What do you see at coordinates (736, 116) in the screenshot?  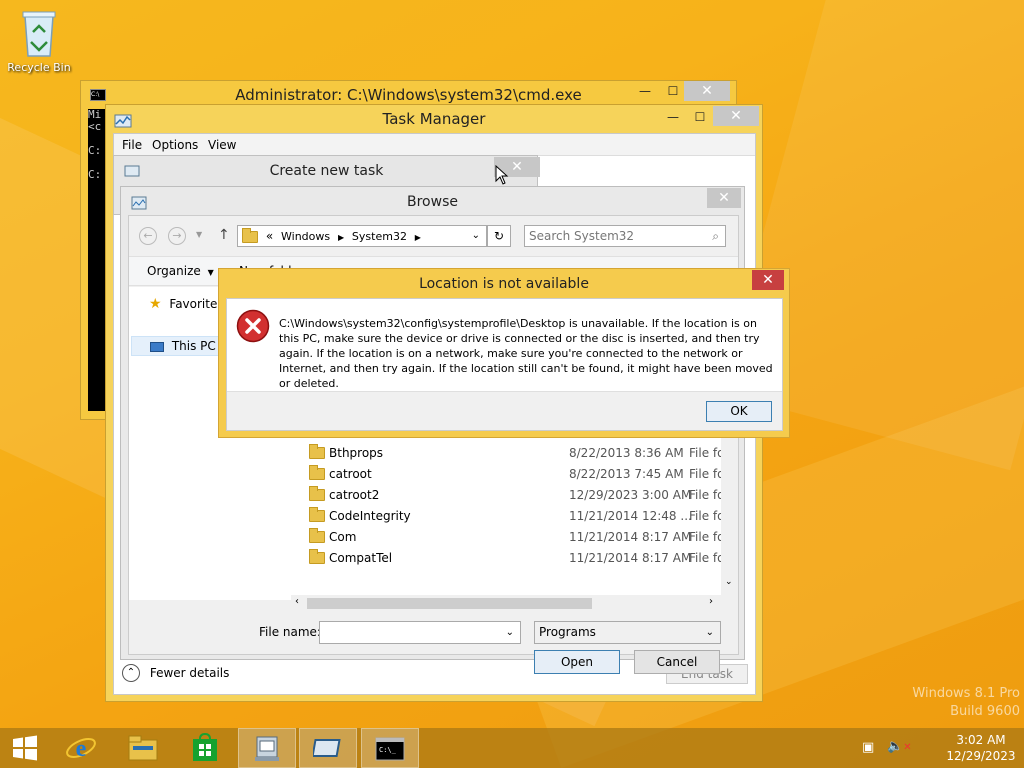 I see `task-manager-close-button: ✕` at bounding box center [736, 116].